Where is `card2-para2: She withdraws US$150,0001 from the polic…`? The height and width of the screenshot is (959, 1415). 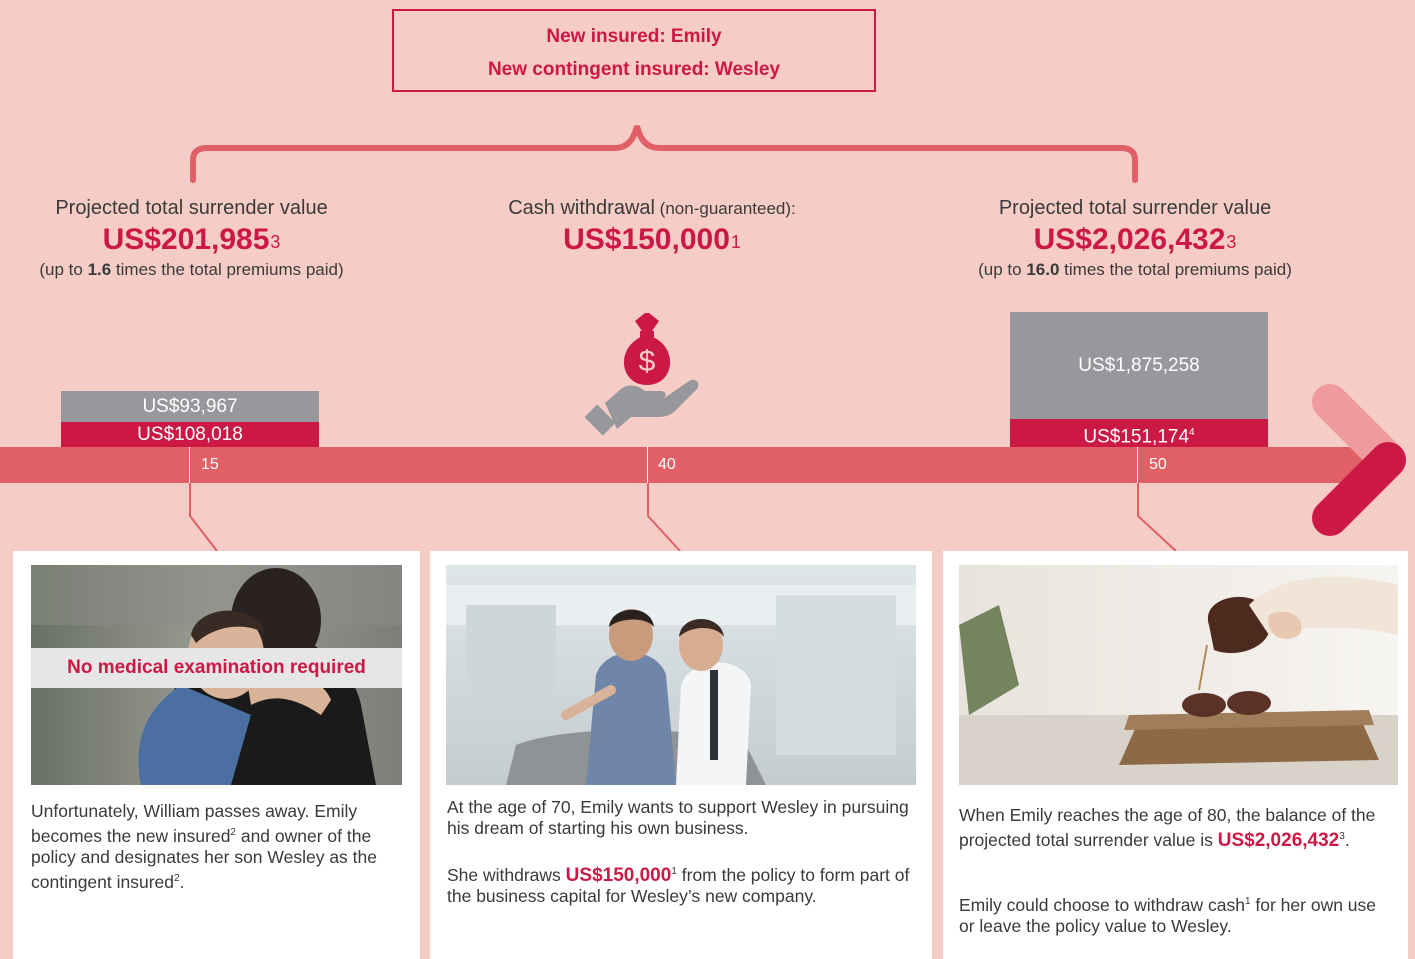
card2-para2: She withdraws US$150,0001 from the polic… is located at coordinates (682, 884).